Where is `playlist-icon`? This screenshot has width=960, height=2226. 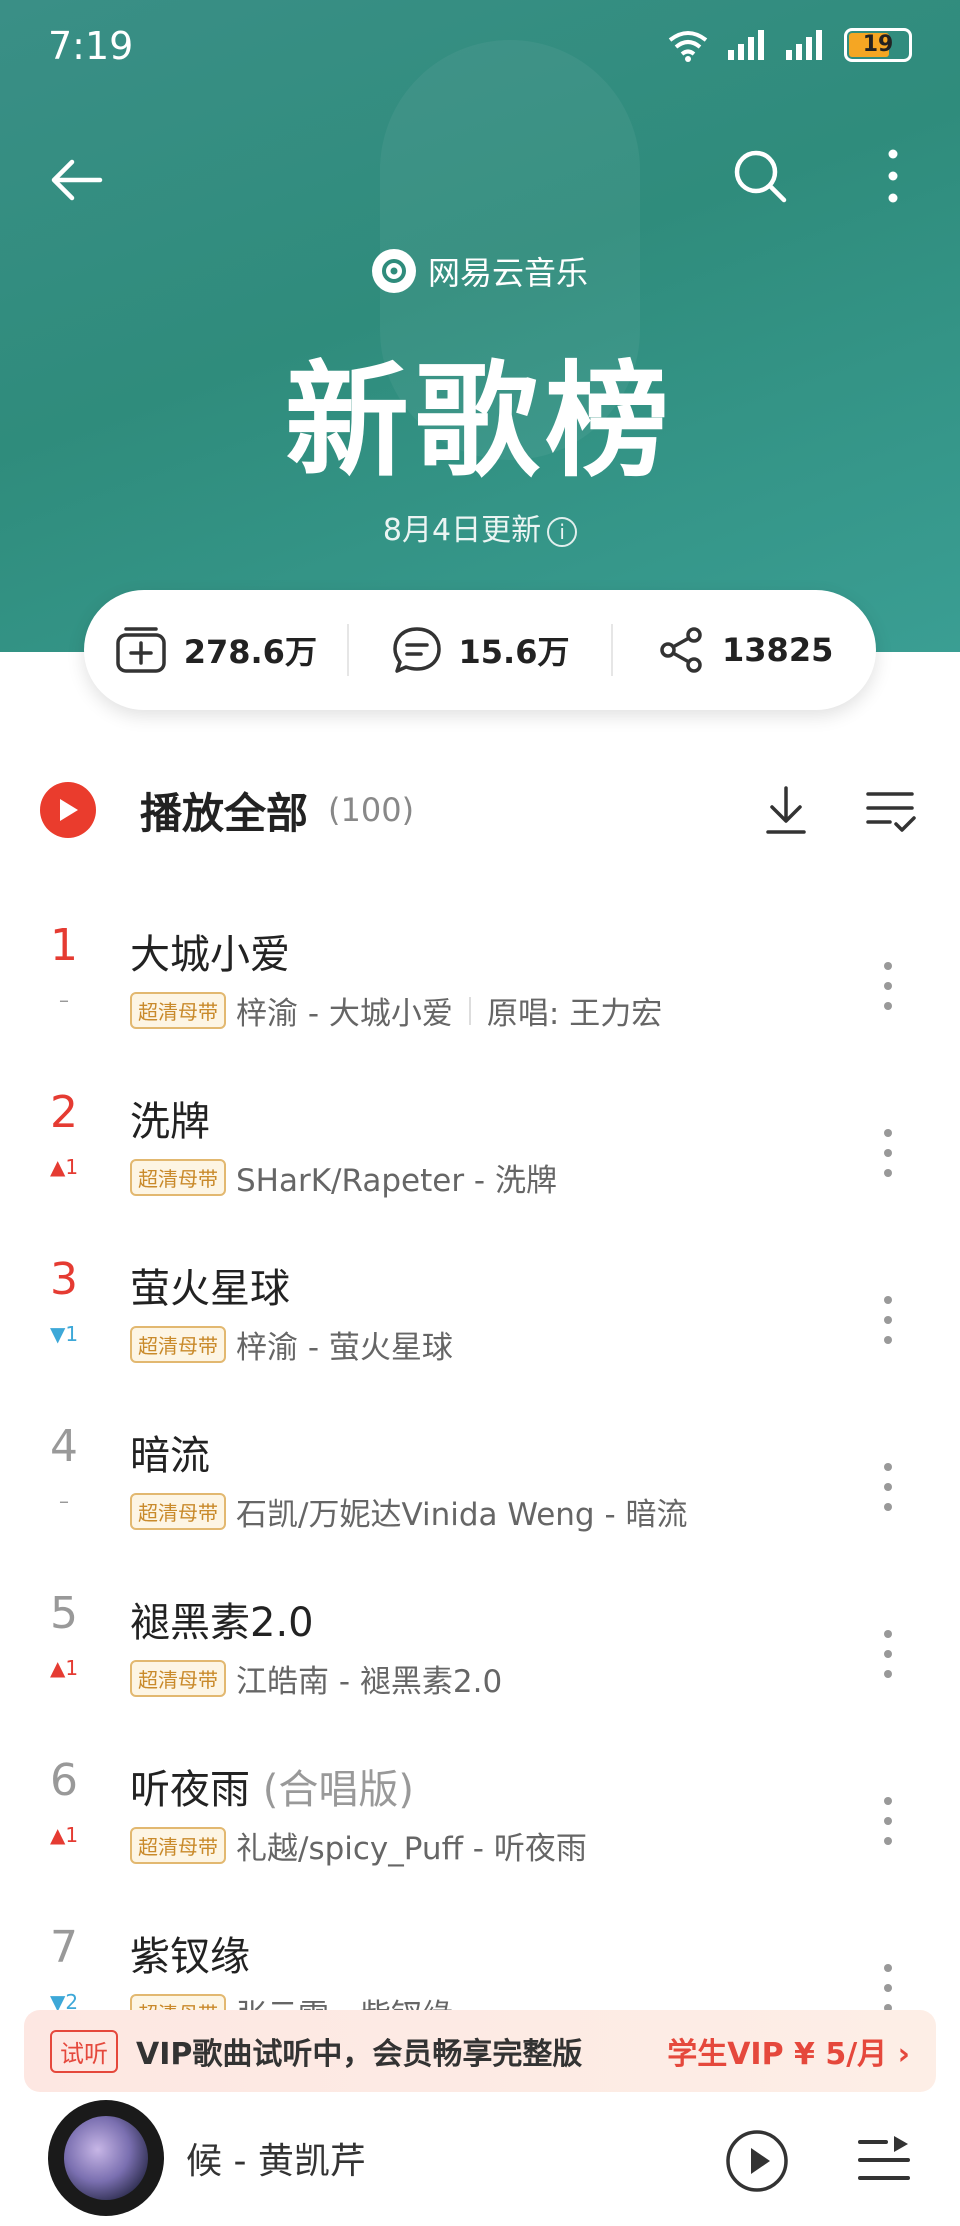
playlist-icon is located at coordinates (884, 2160).